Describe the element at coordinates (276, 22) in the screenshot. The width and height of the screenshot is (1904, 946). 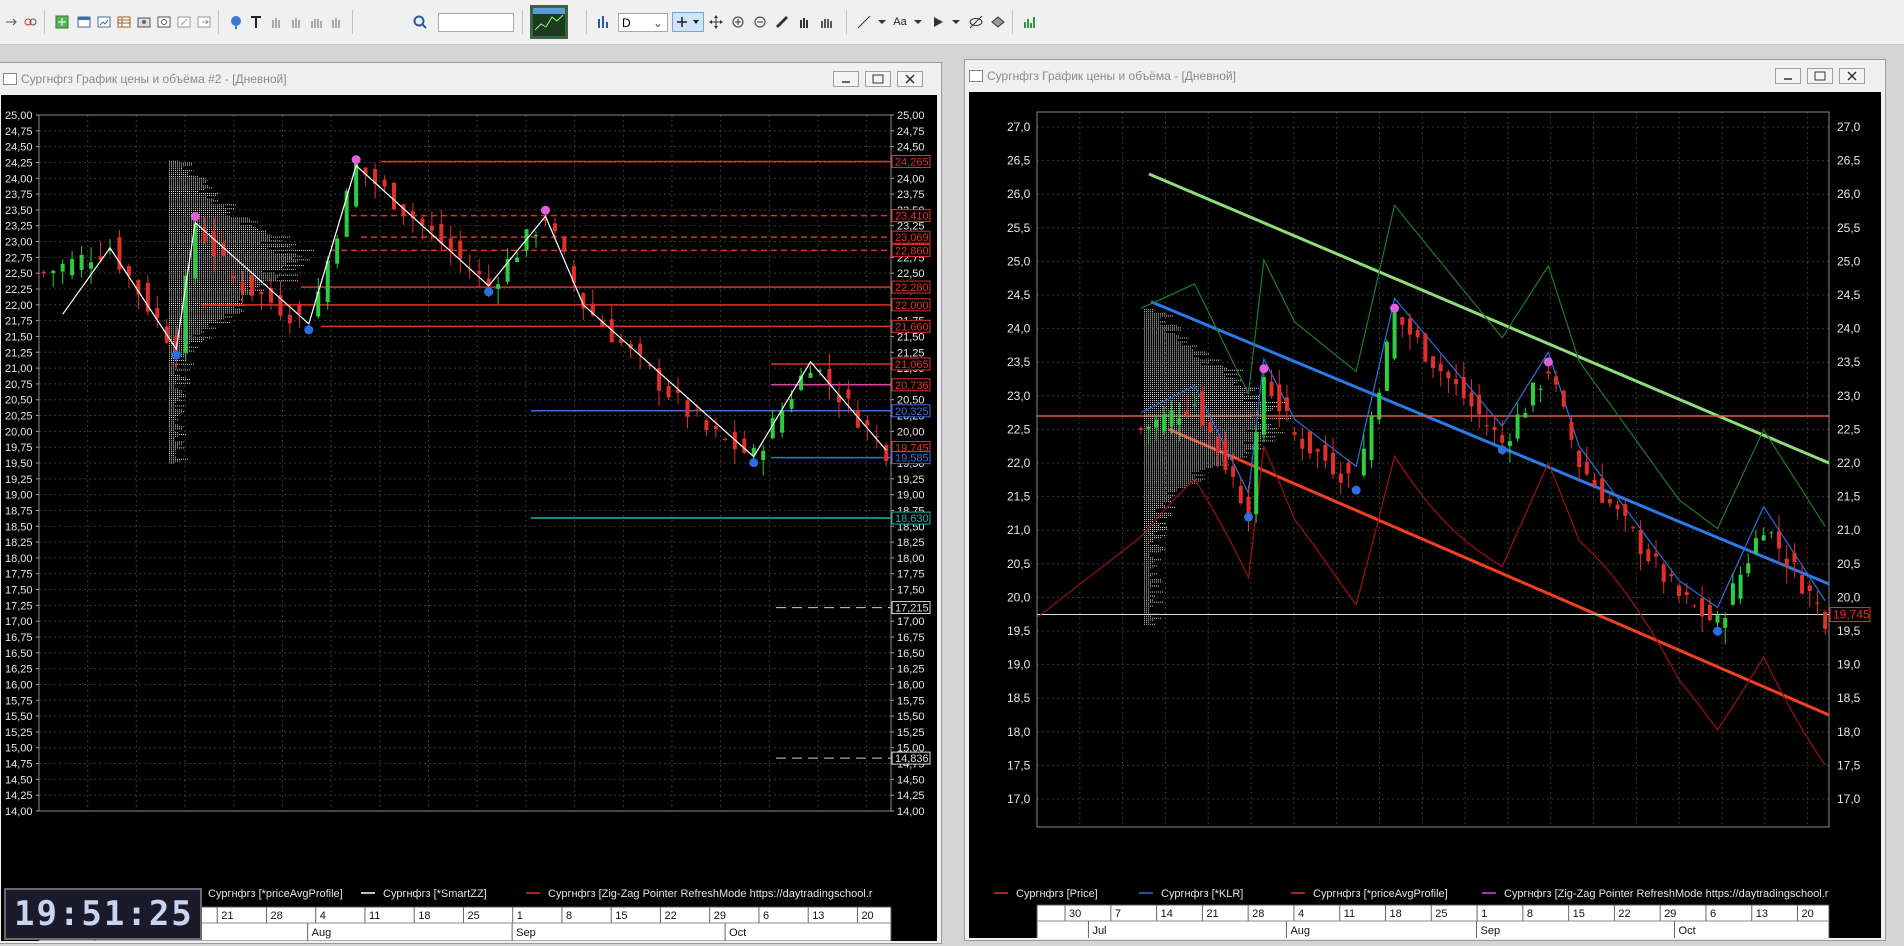
I see `hand-tool-icon` at that location.